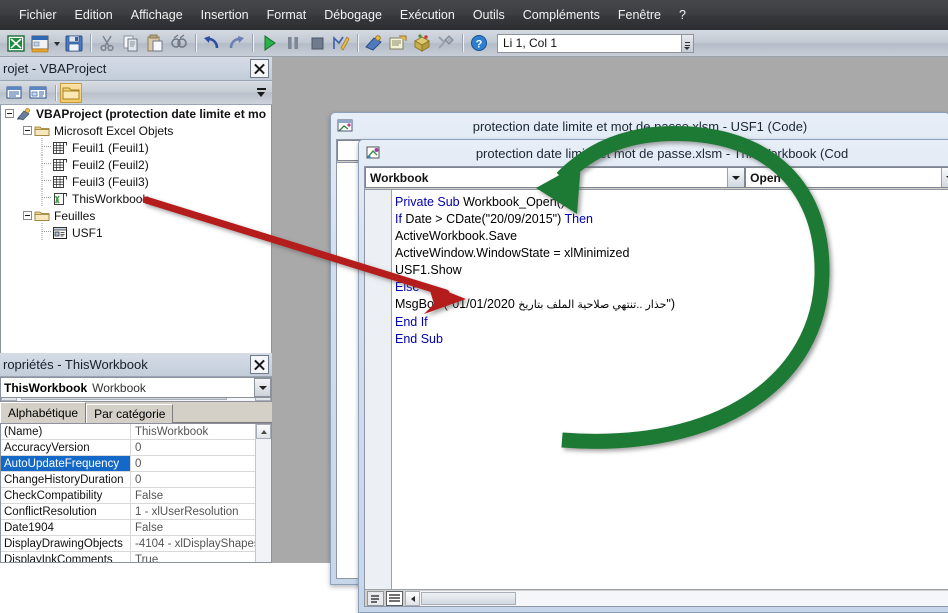 The image size is (948, 613). What do you see at coordinates (374, 43) in the screenshot?
I see `project-explorer-icon` at bounding box center [374, 43].